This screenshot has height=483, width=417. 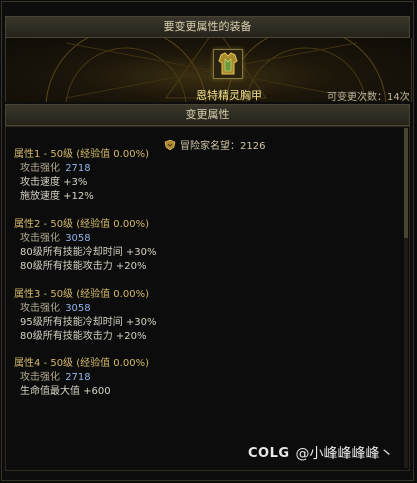 I want to click on attribute-title: 属性3 - 50级 (经验值 0.00%), so click(x=81, y=294).